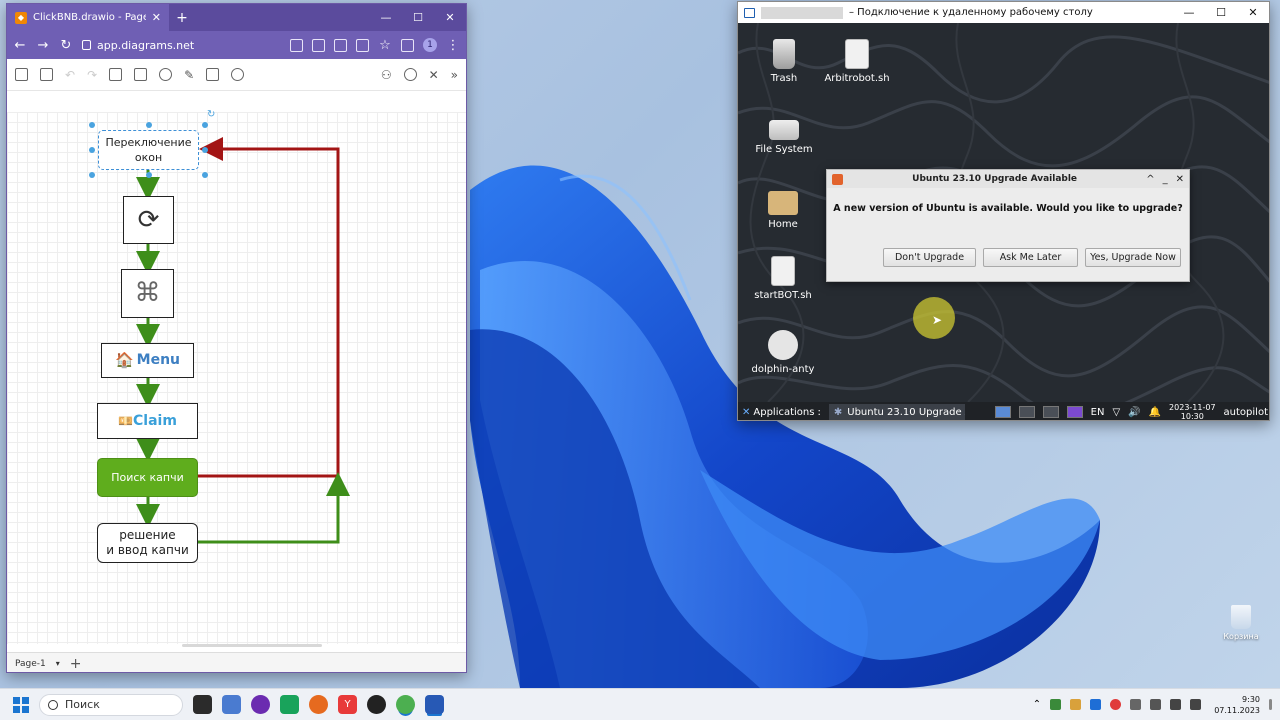  Describe the element at coordinates (1134, 412) in the screenshot. I see `volume-icon: 🔊` at that location.